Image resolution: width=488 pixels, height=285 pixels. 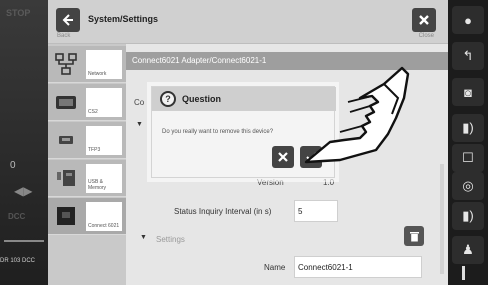 I want to click on settings-expand-icon: ▼, so click(x=143, y=237).